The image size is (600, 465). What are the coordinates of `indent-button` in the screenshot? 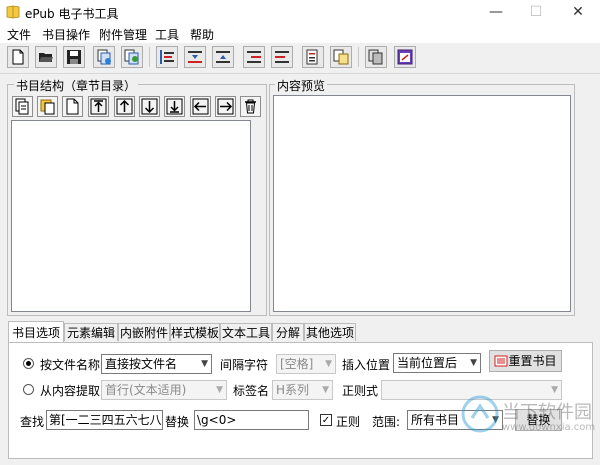 It's located at (254, 57).